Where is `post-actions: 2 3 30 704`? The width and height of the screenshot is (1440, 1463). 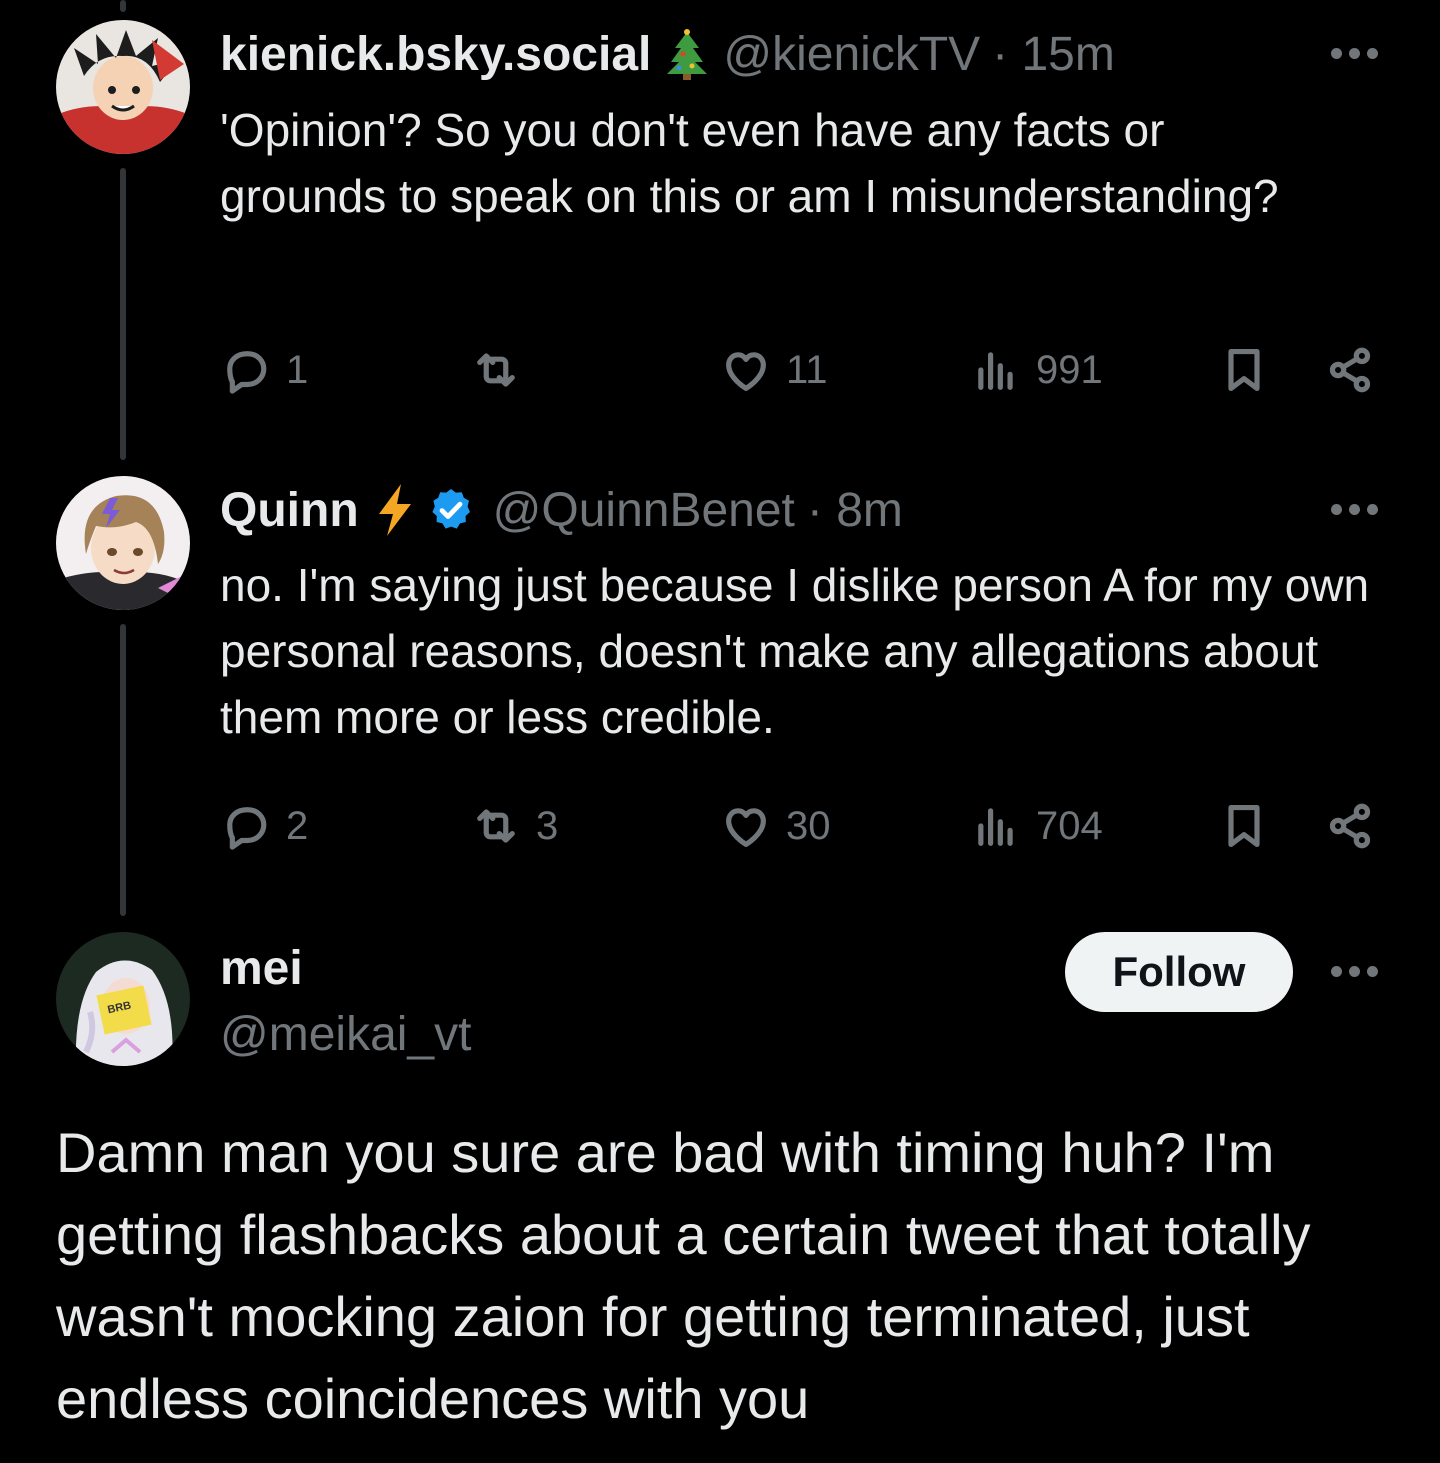 post-actions: 2 3 30 704 is located at coordinates (800, 826).